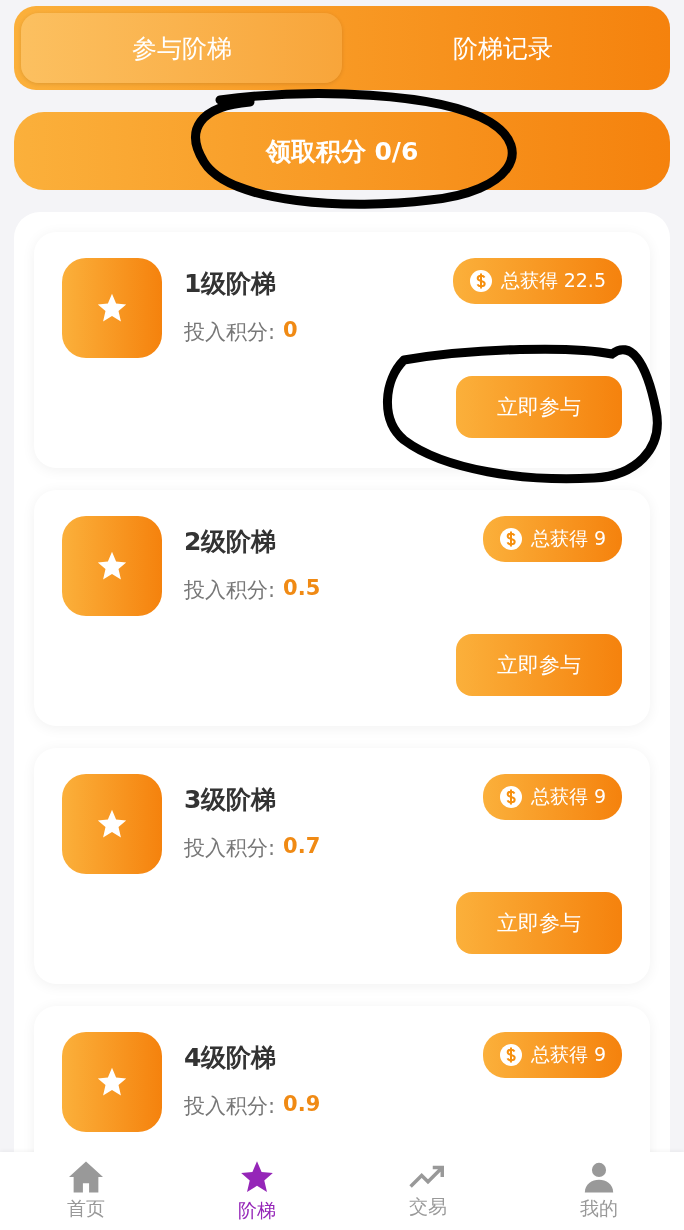 This screenshot has height=1230, width=684. I want to click on input-points-value: 0.7, so click(302, 847).